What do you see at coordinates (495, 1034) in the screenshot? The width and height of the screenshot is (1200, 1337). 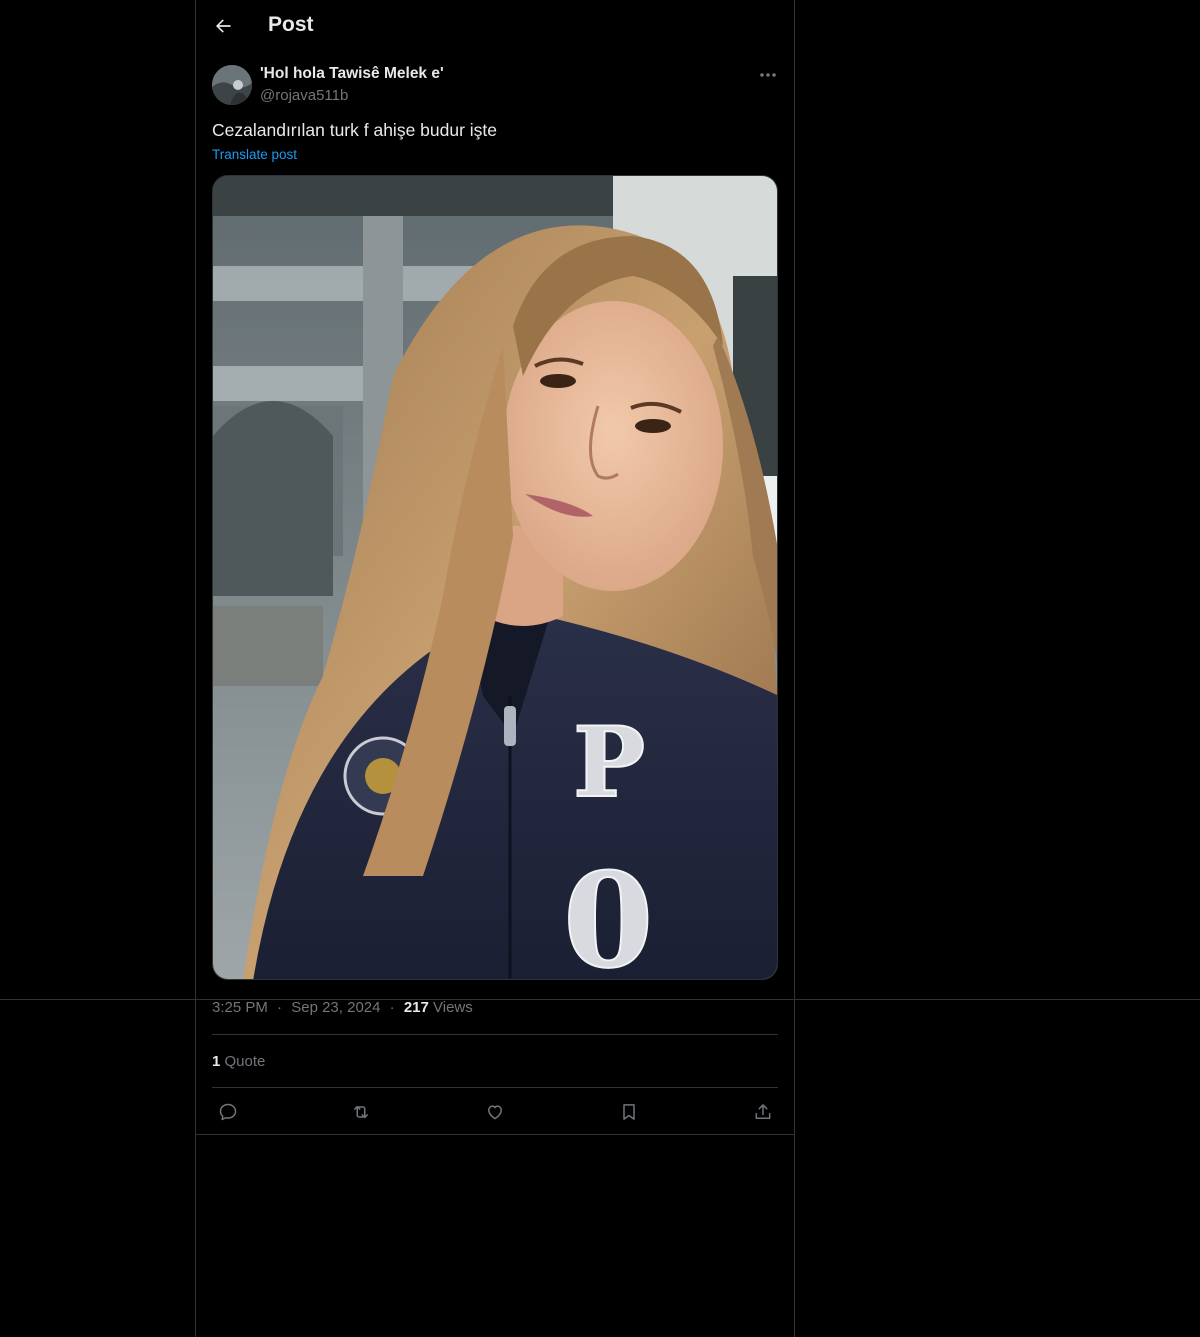 I see `stats-divider-top` at bounding box center [495, 1034].